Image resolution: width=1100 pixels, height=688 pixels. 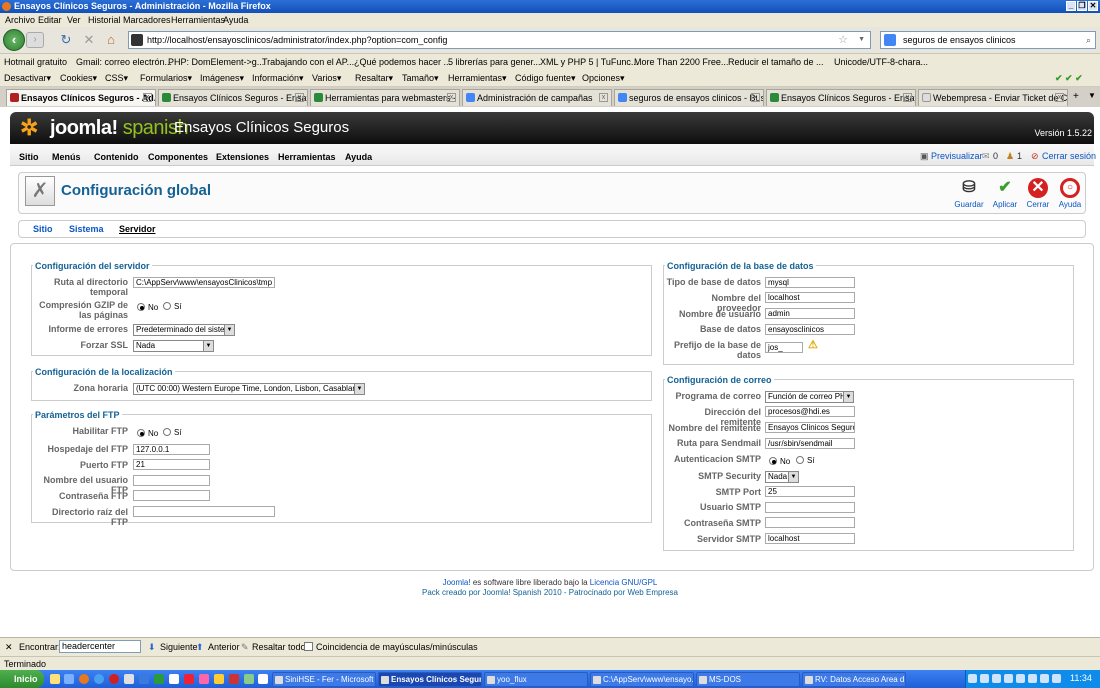 What do you see at coordinates (1082, 6) in the screenshot?
I see `restore-button: ❐` at bounding box center [1082, 6].